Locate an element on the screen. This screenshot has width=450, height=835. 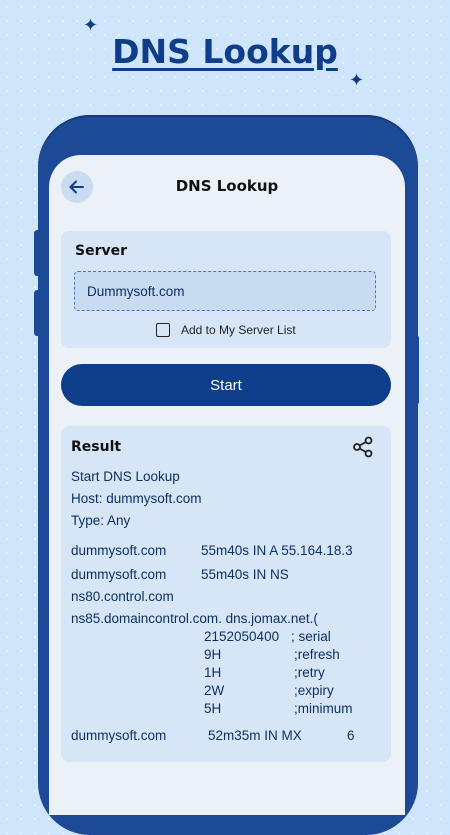
result-line: Start DNS Lookup is located at coordinates (125, 476).